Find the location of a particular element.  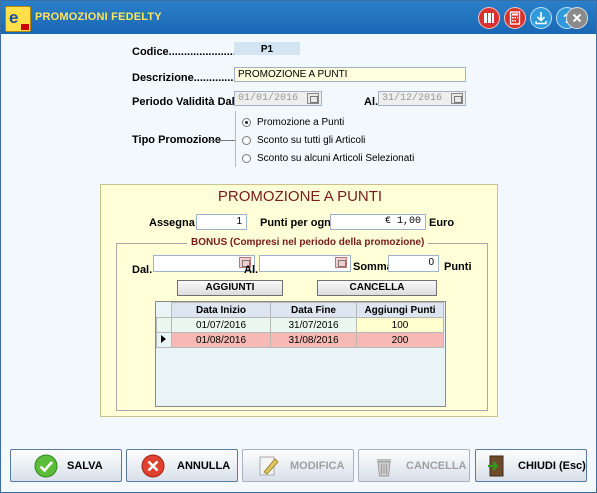

salva-button: SALVA is located at coordinates (66, 465).